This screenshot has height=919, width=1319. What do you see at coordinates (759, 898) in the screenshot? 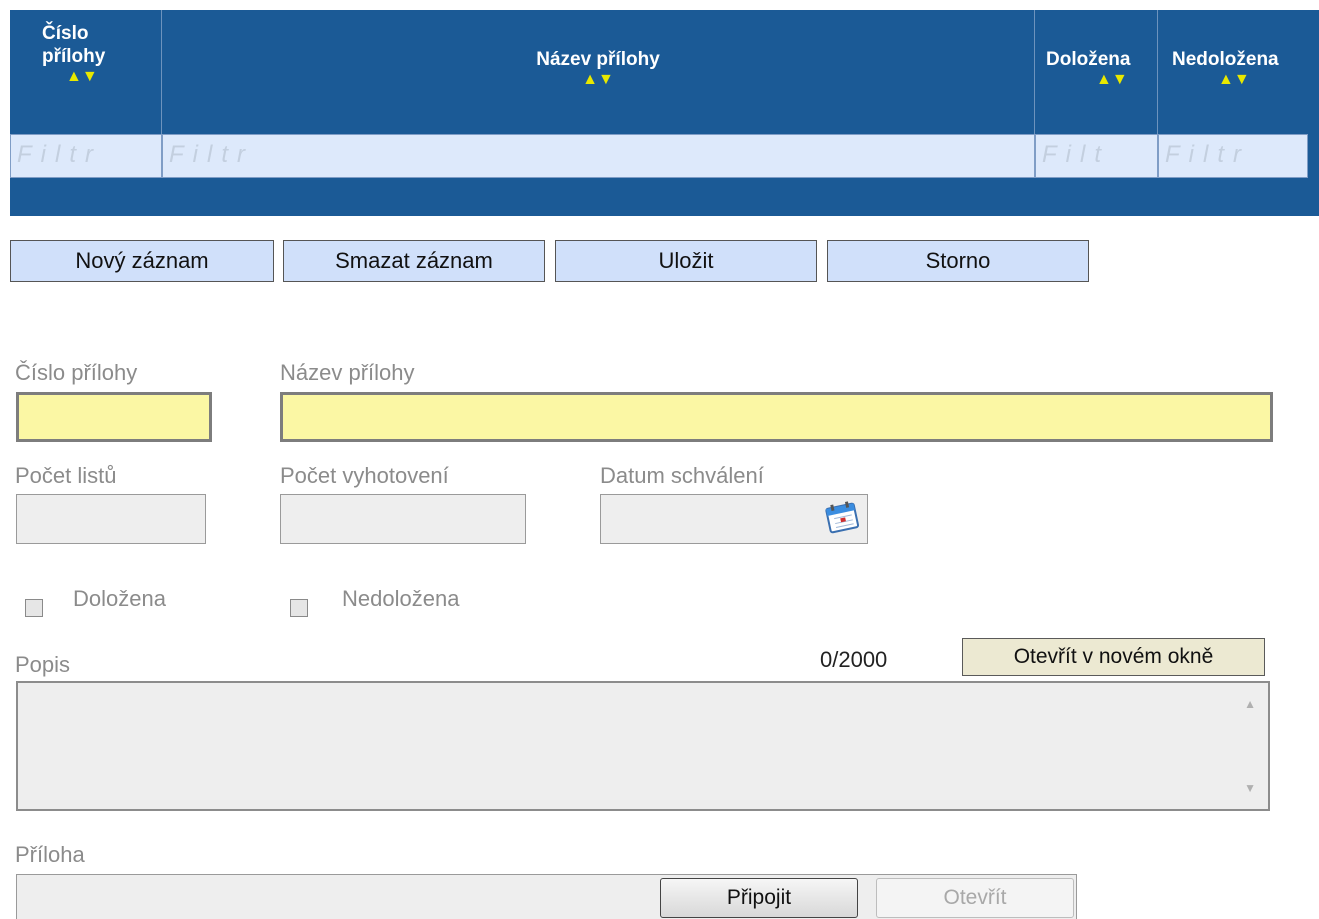
I see `attach-button: Připojit` at bounding box center [759, 898].